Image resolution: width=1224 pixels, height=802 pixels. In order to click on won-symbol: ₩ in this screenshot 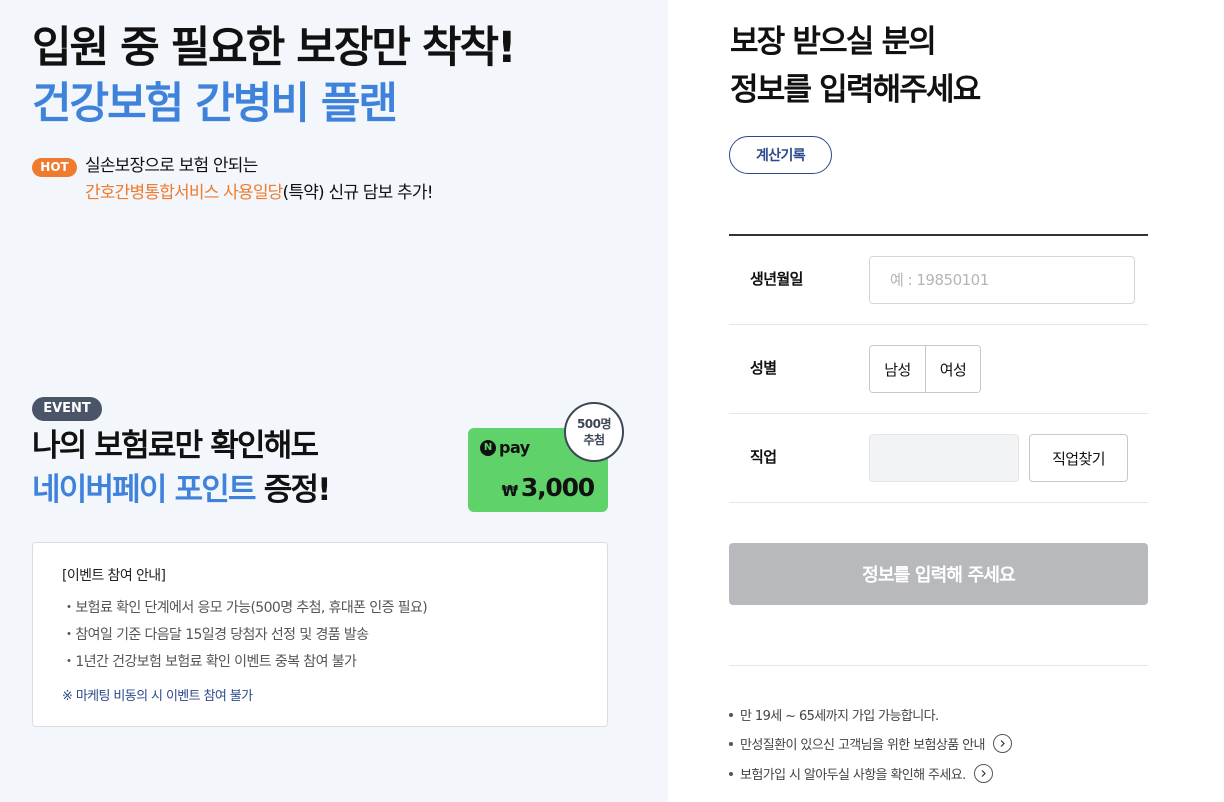, I will do `click(510, 491)`.